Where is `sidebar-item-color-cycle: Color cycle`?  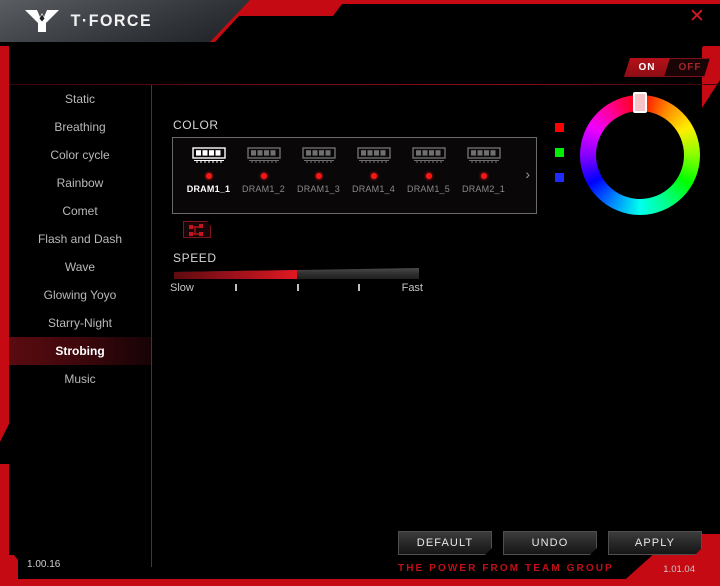 sidebar-item-color-cycle: Color cycle is located at coordinates (80, 155).